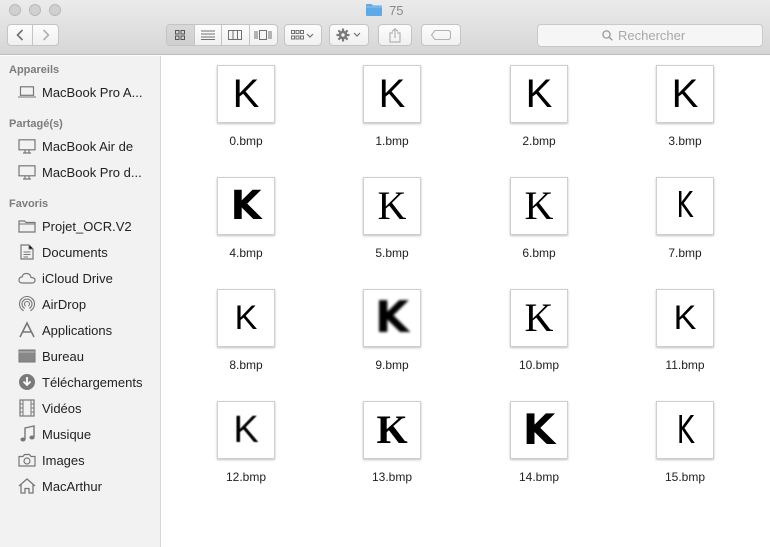  Describe the element at coordinates (27, 226) in the screenshot. I see `folder-icon` at that location.